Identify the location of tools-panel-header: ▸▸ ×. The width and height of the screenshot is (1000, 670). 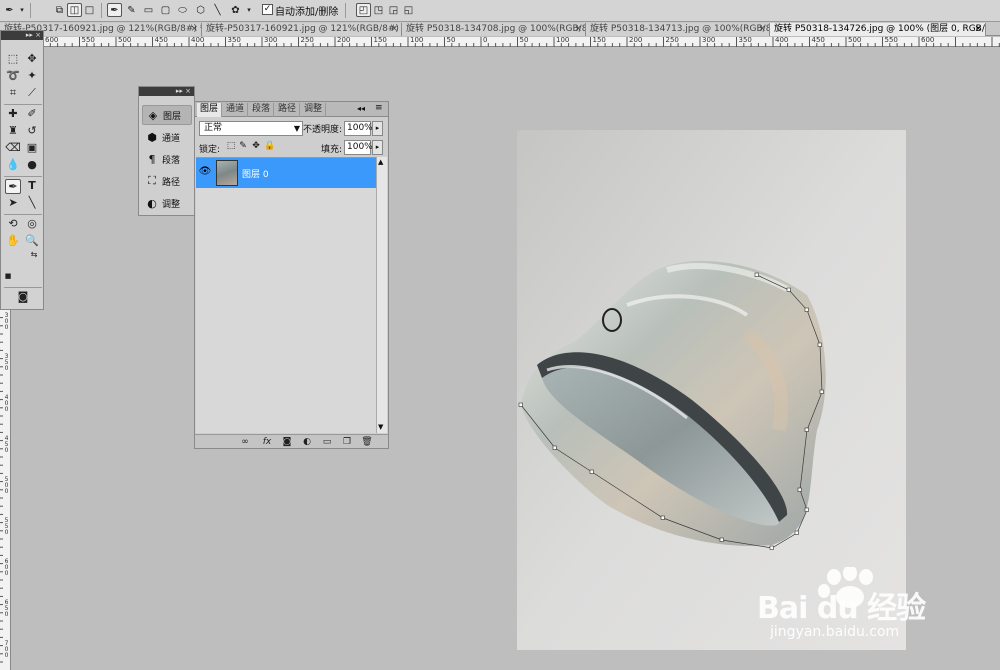
(22, 35).